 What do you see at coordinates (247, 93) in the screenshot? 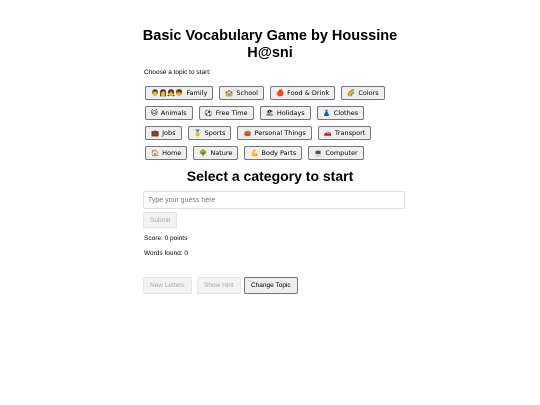
I see `topic-label: School` at bounding box center [247, 93].